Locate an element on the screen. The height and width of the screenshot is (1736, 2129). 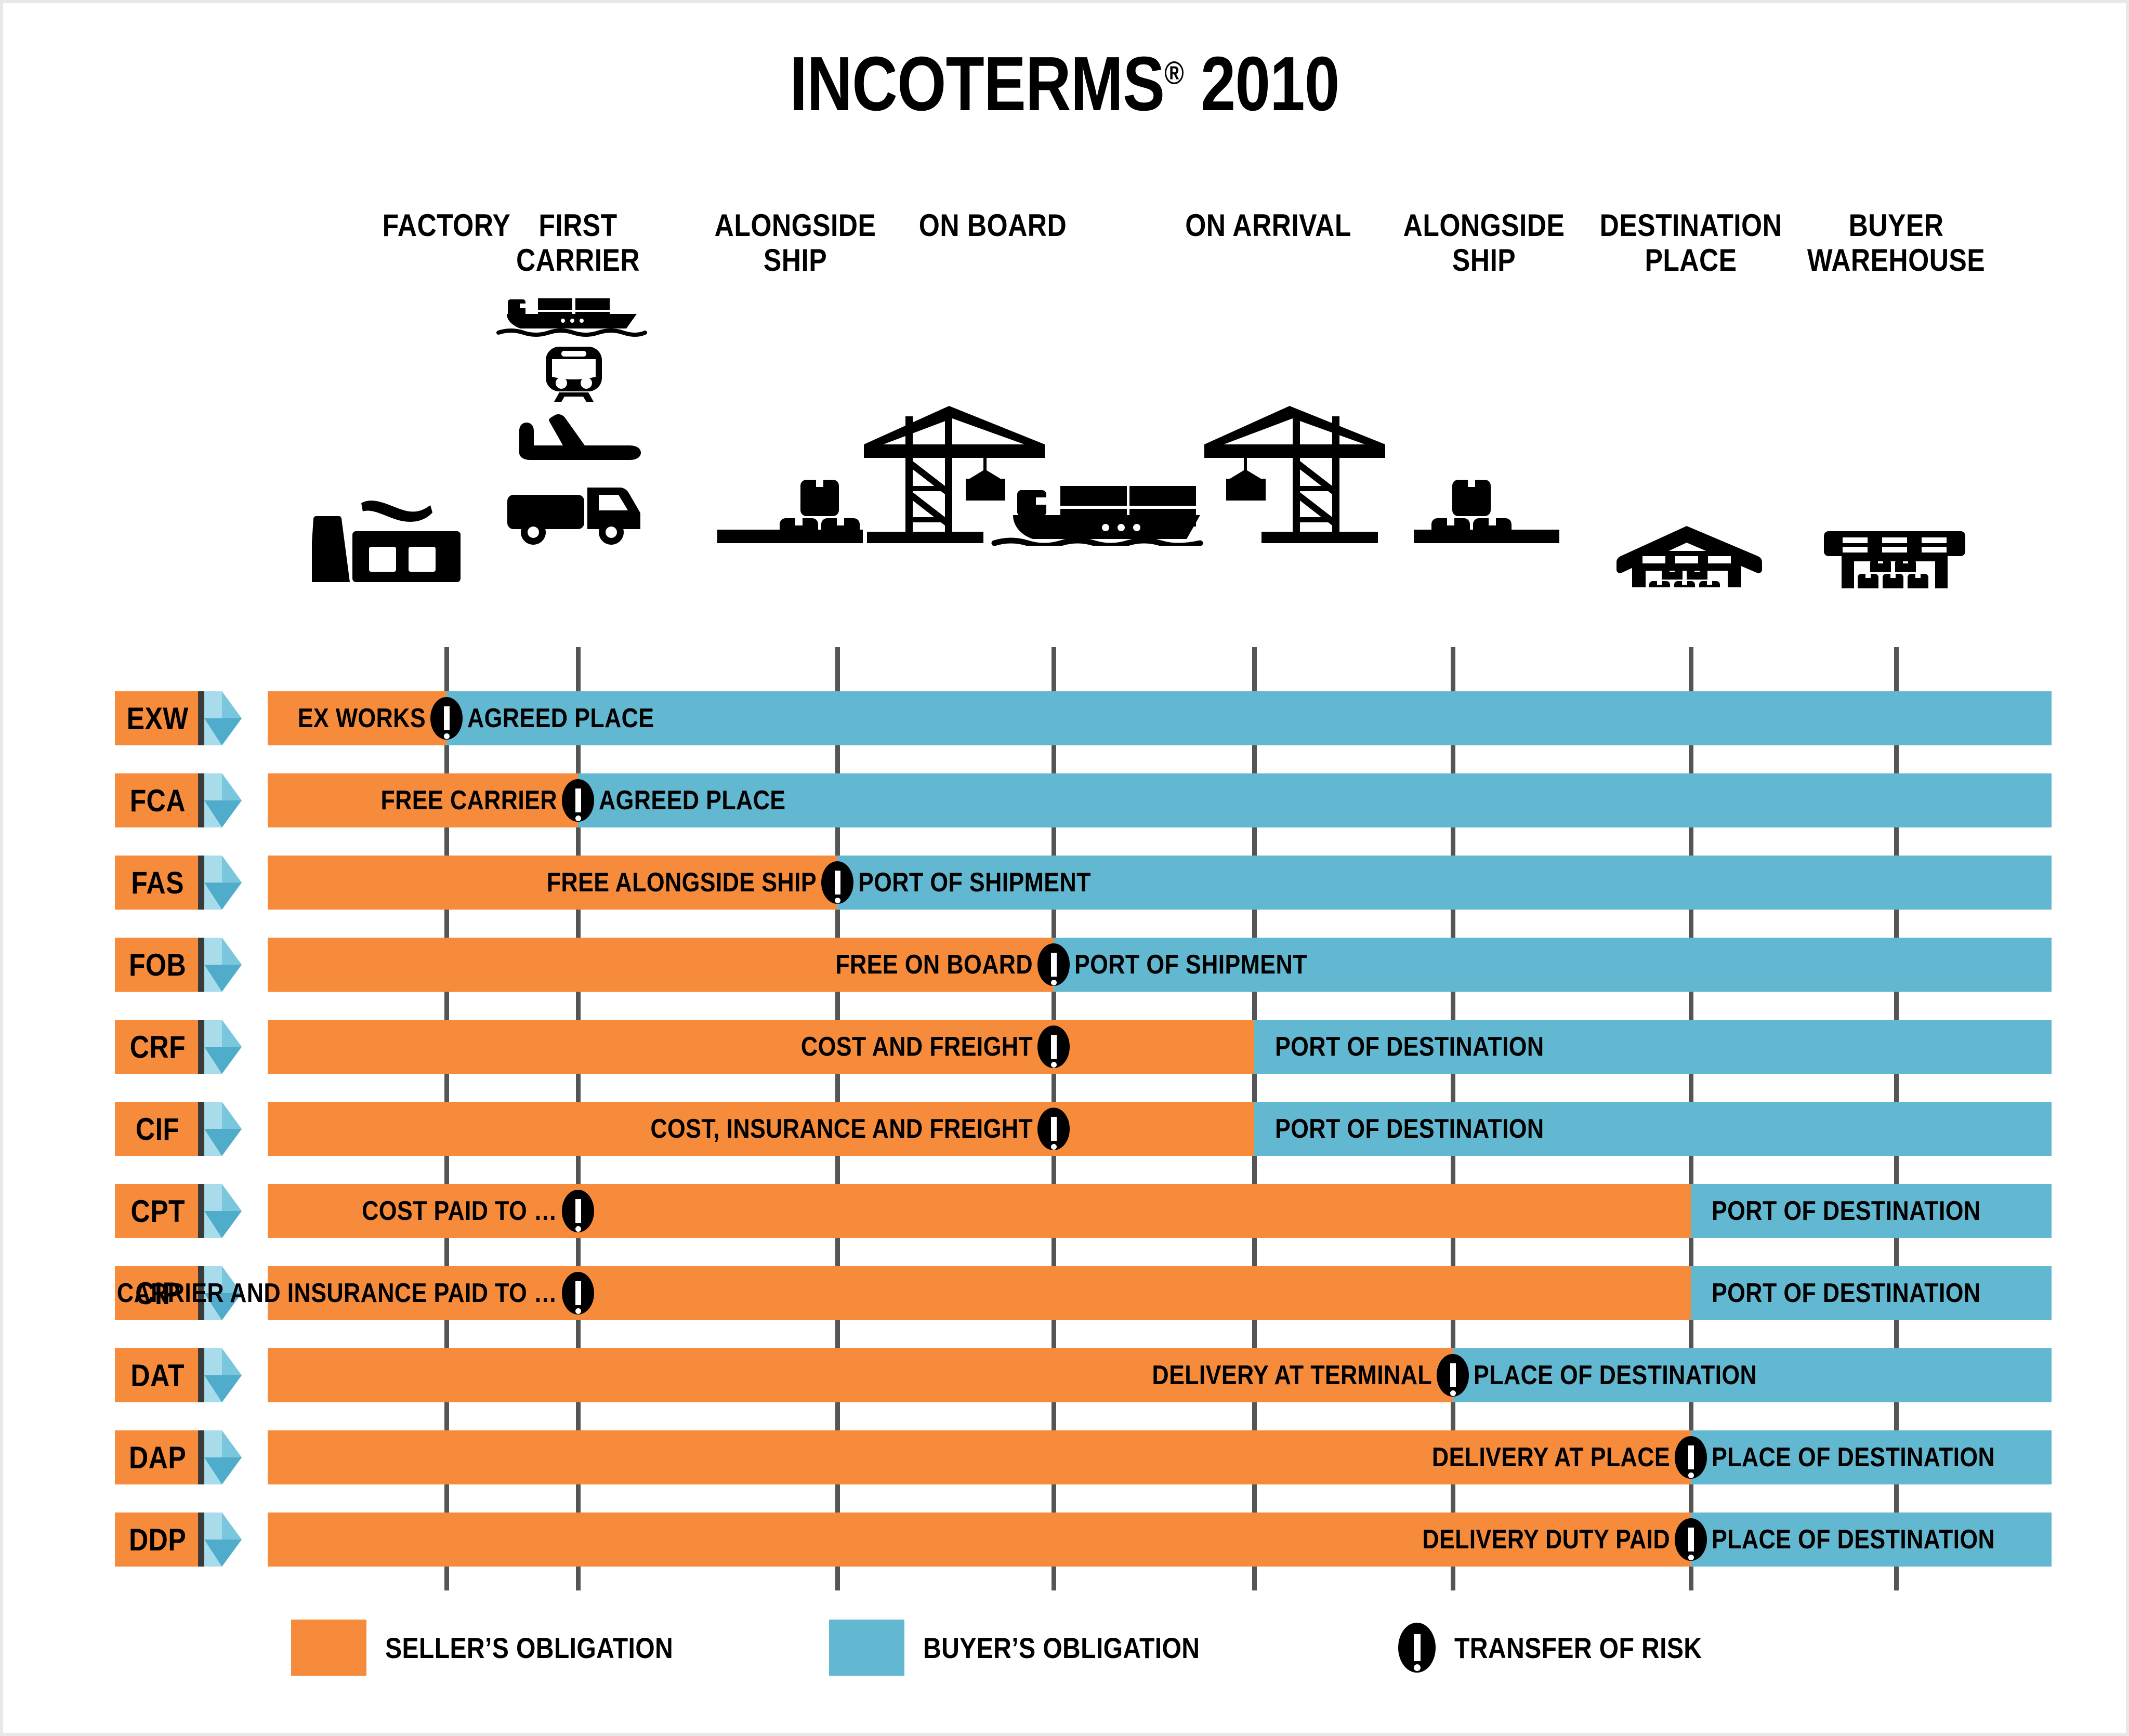
incoterm-code-chip: DDP is located at coordinates (158, 1540).